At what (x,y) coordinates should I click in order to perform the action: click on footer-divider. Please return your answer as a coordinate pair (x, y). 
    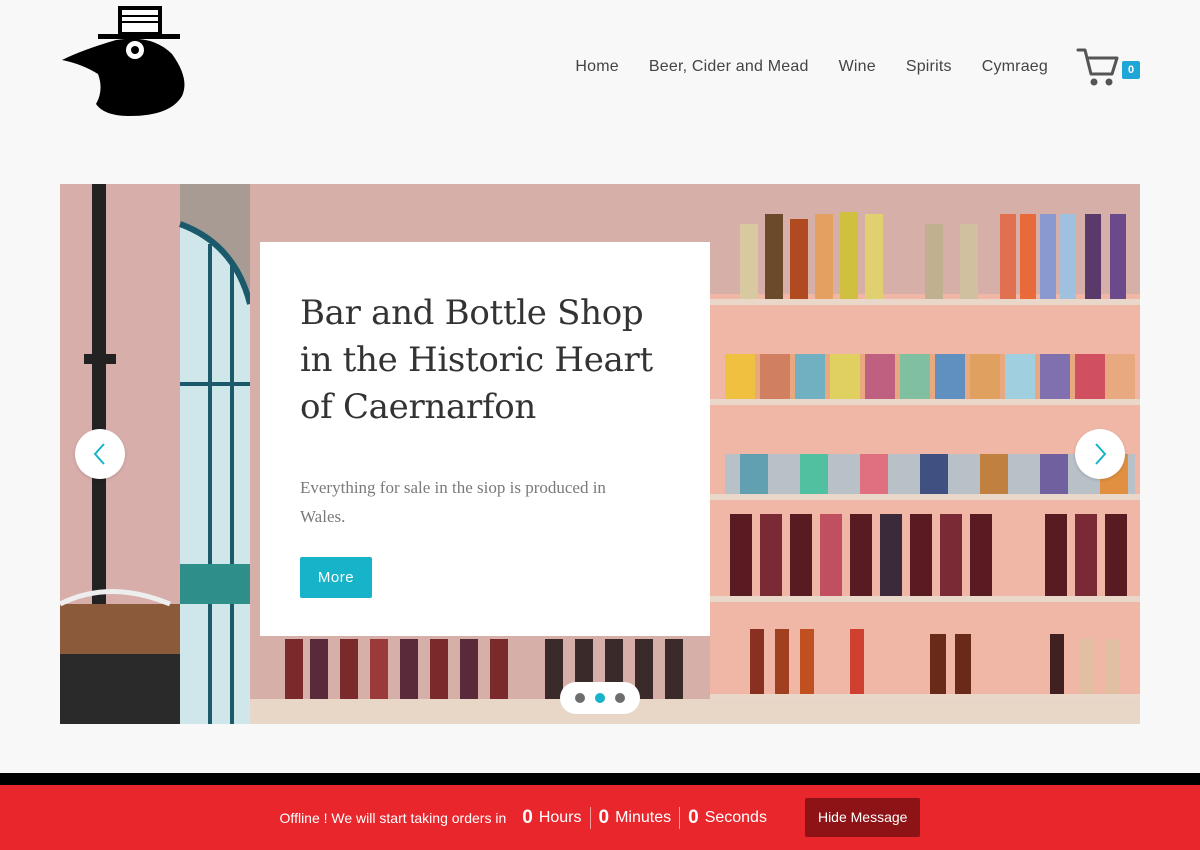
    Looking at the image, I should click on (600, 779).